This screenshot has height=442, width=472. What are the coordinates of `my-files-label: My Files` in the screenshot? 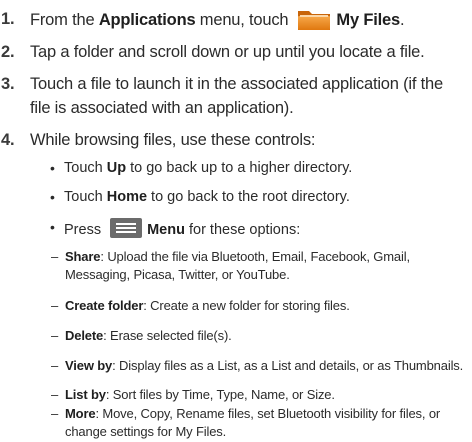 It's located at (368, 20).